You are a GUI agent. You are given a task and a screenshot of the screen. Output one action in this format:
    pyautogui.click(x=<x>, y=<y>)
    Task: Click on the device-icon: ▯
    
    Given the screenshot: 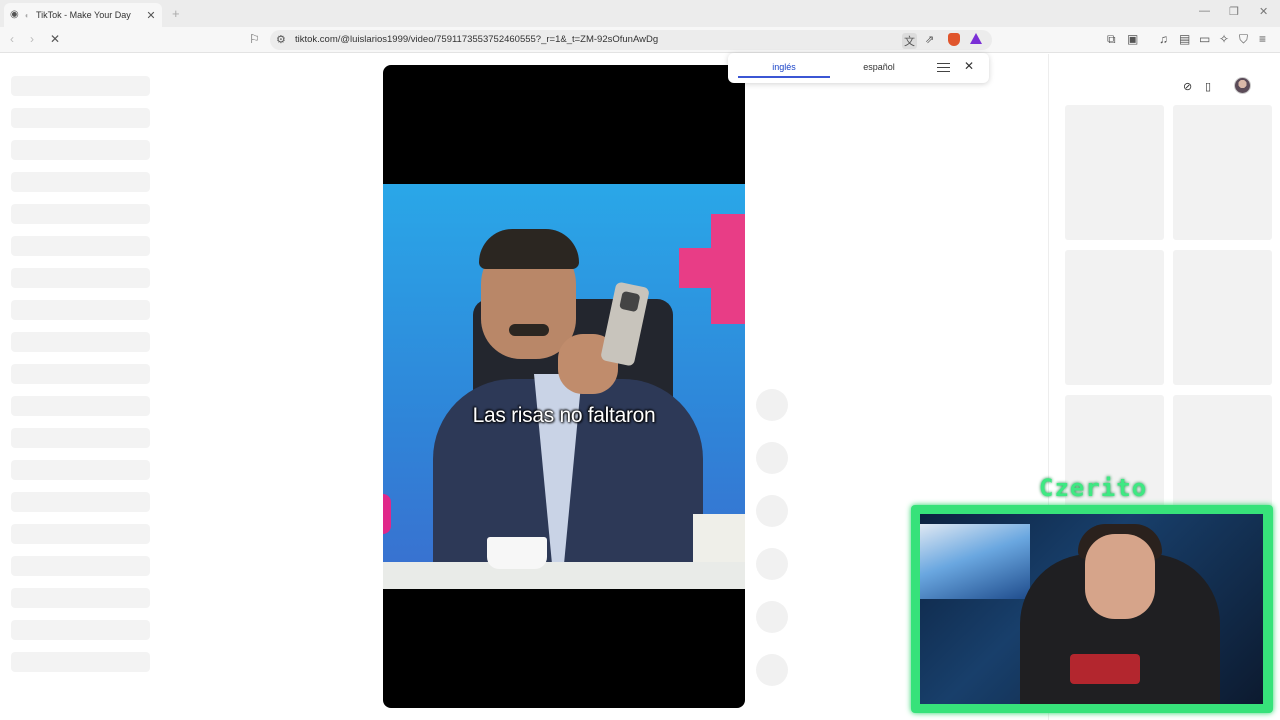 What is the action you would take?
    pyautogui.click(x=1208, y=86)
    